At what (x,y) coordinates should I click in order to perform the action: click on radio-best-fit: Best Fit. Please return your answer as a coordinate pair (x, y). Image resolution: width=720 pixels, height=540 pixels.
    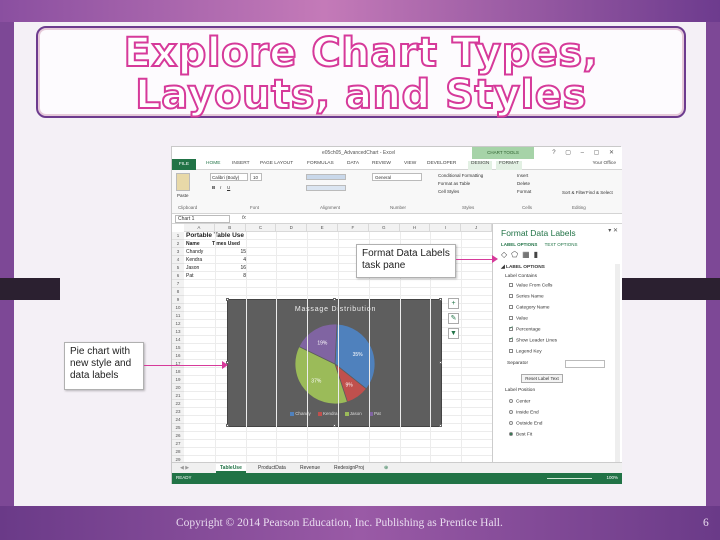
    Looking at the image, I should click on (520, 434).